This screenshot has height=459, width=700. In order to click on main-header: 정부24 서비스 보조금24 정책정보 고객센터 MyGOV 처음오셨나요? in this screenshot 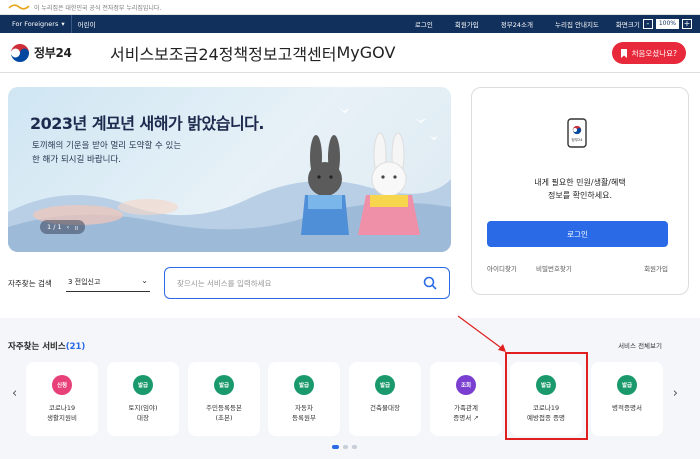, I will do `click(350, 53)`.